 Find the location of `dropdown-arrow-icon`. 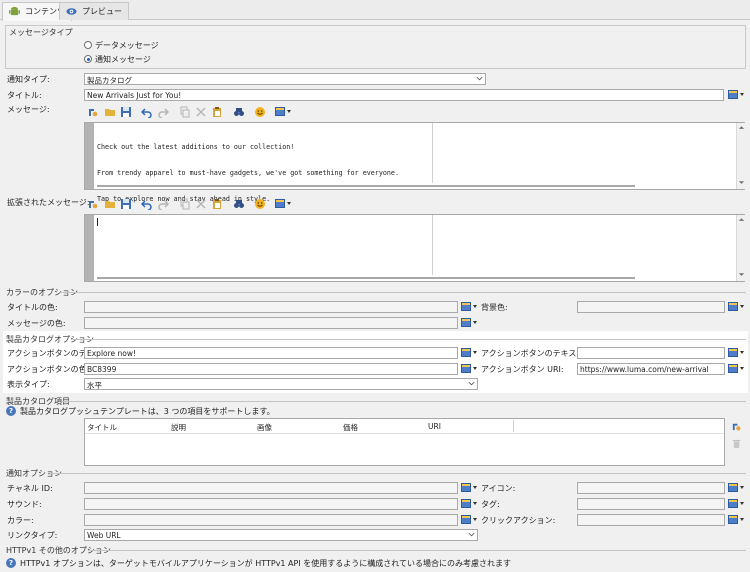

dropdown-arrow-icon is located at coordinates (475, 322).